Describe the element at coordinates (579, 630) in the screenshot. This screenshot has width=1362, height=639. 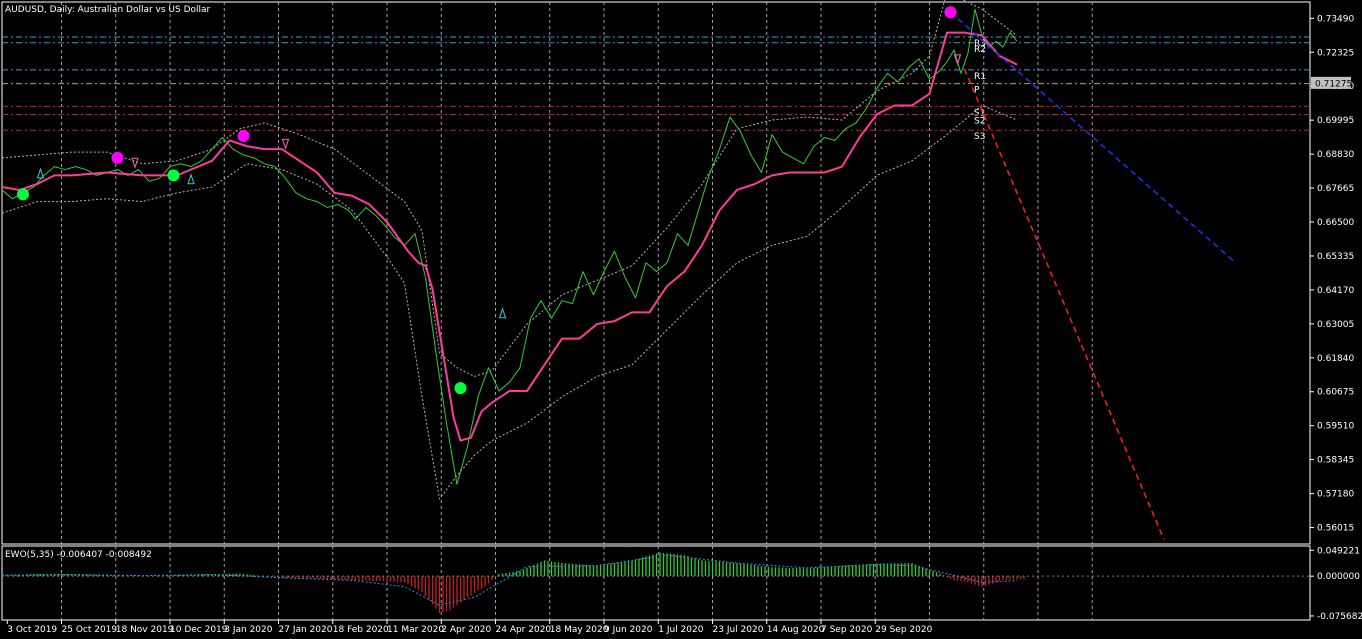
I see `x-tick-label: 18 May 2020` at that location.